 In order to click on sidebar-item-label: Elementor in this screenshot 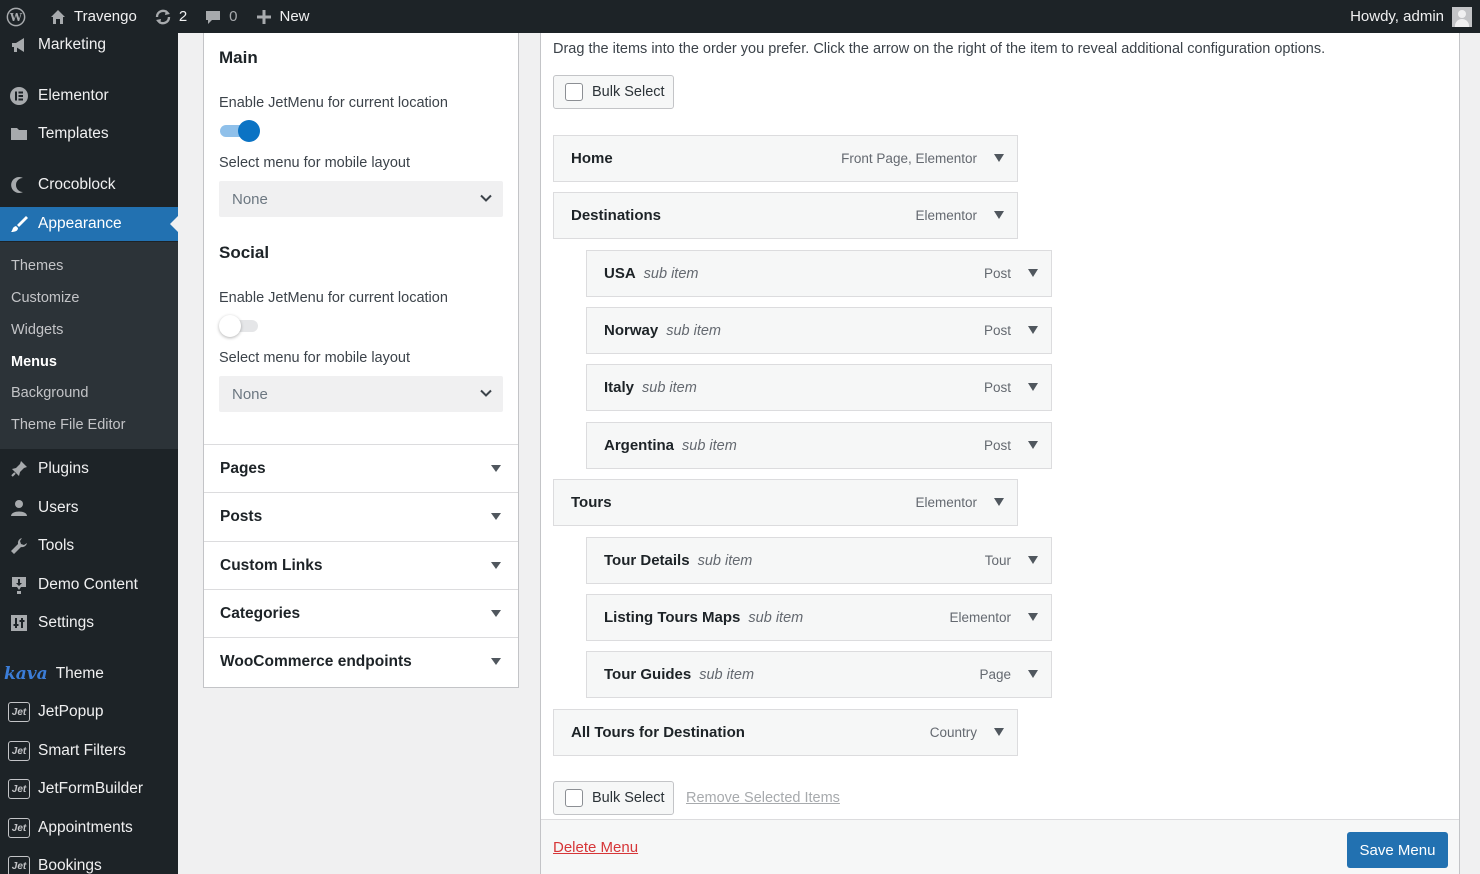, I will do `click(73, 95)`.